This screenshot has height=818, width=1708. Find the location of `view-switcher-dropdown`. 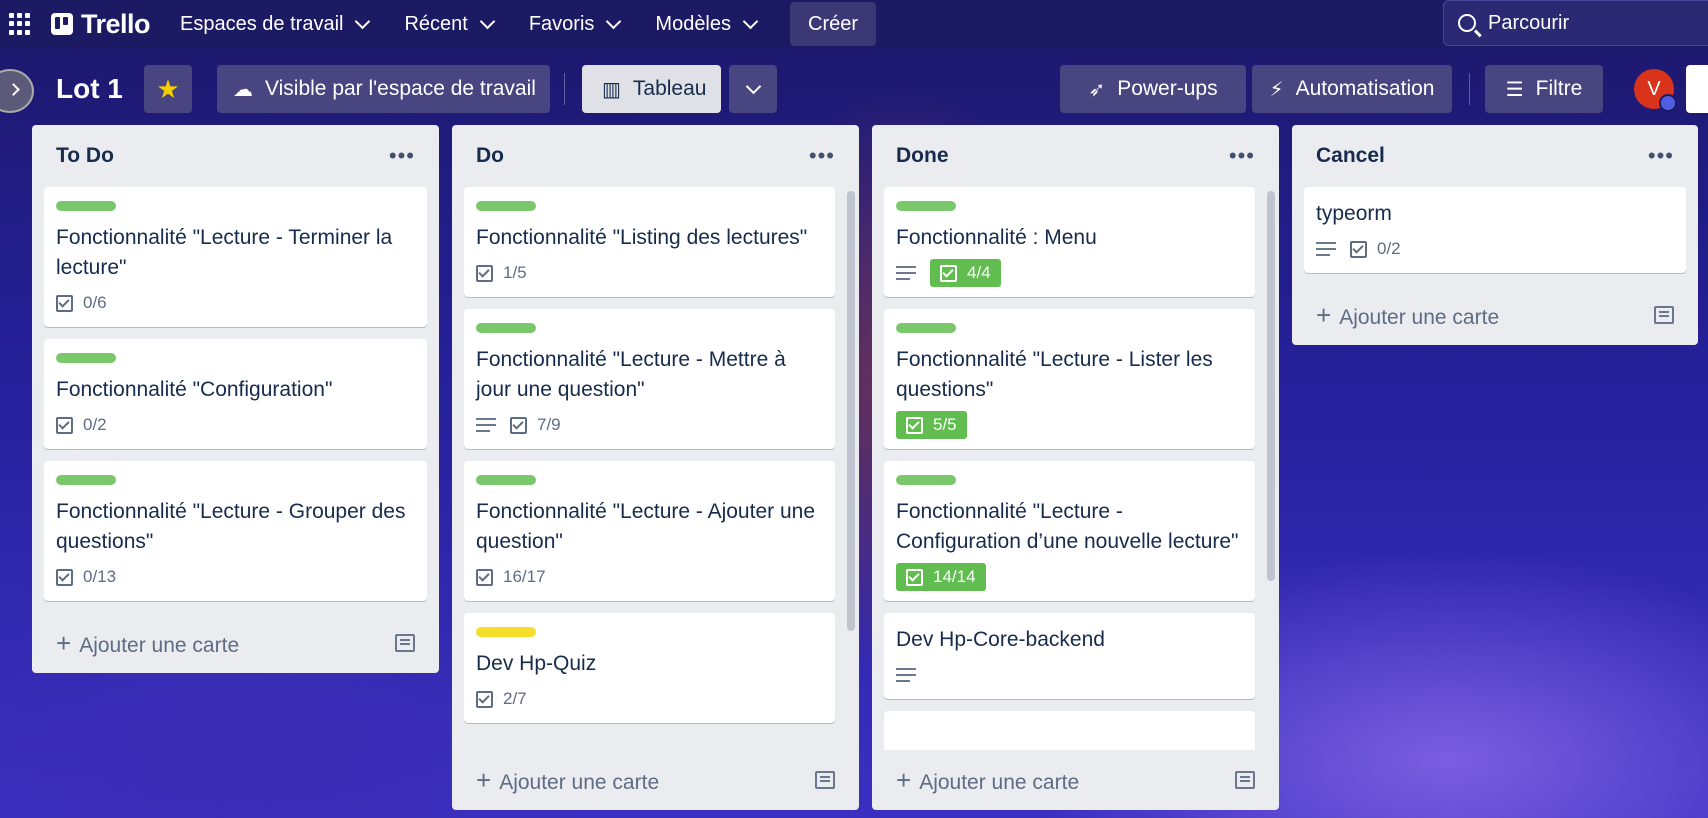

view-switcher-dropdown is located at coordinates (753, 89).